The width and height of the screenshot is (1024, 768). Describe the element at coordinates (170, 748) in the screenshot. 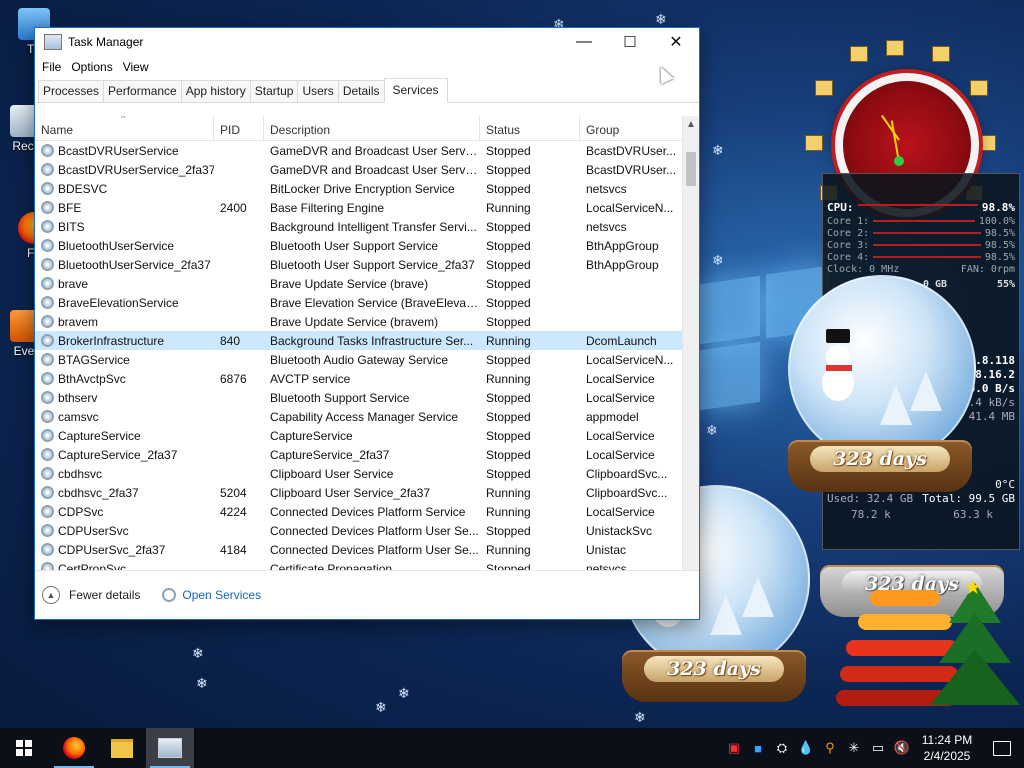

I see `taskbar-task-manager` at that location.